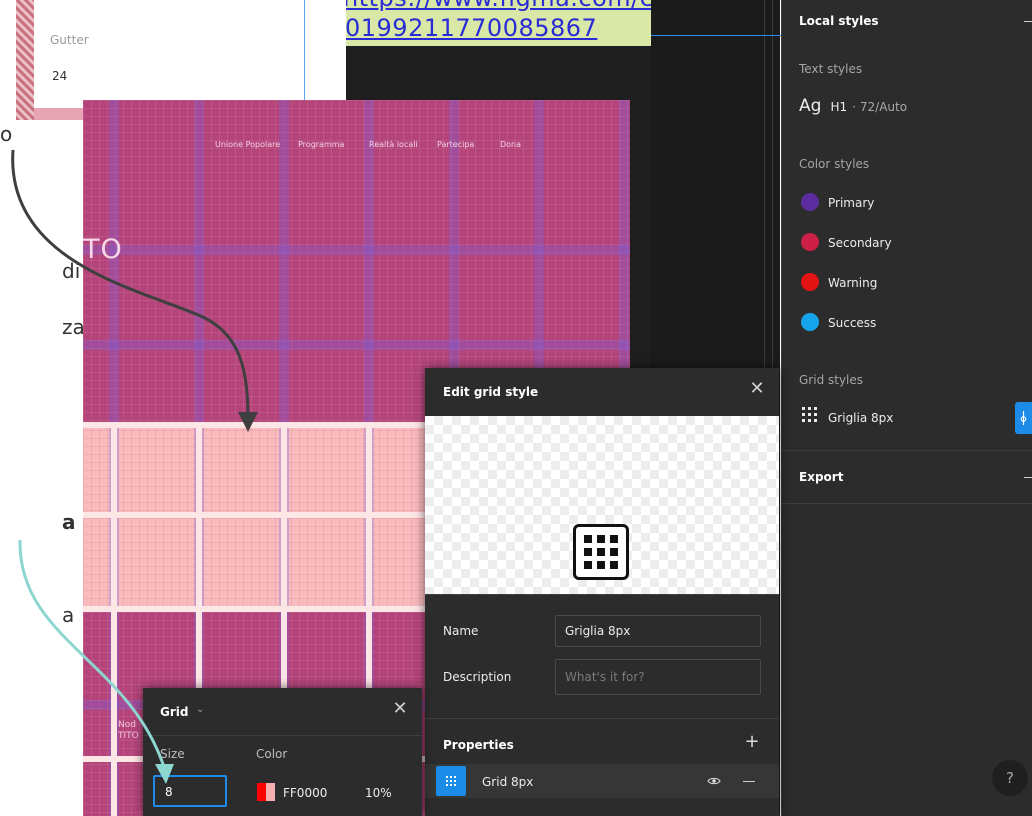  Describe the element at coordinates (839, 107) in the screenshot. I see `text-style-name: H1` at that location.